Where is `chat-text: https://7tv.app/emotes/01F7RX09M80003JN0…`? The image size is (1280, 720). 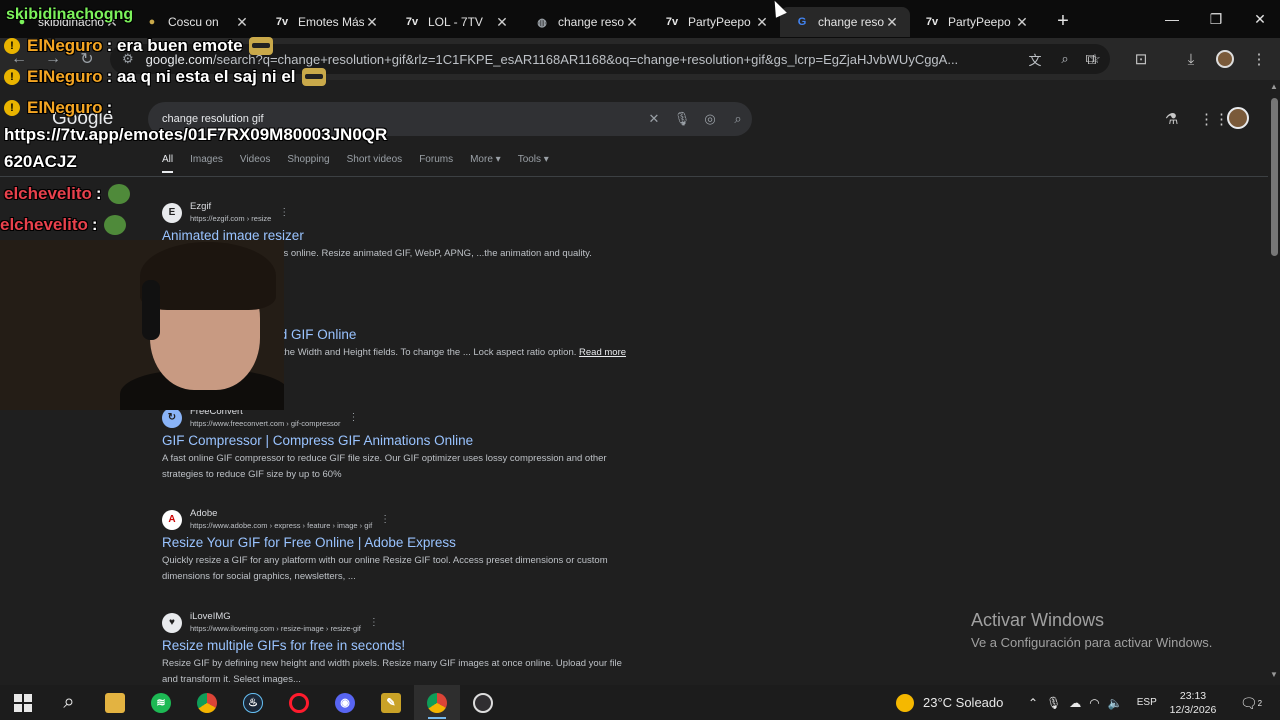
chat-text: https://7tv.app/emotes/01F7RX09M80003JN0… is located at coordinates (196, 134).